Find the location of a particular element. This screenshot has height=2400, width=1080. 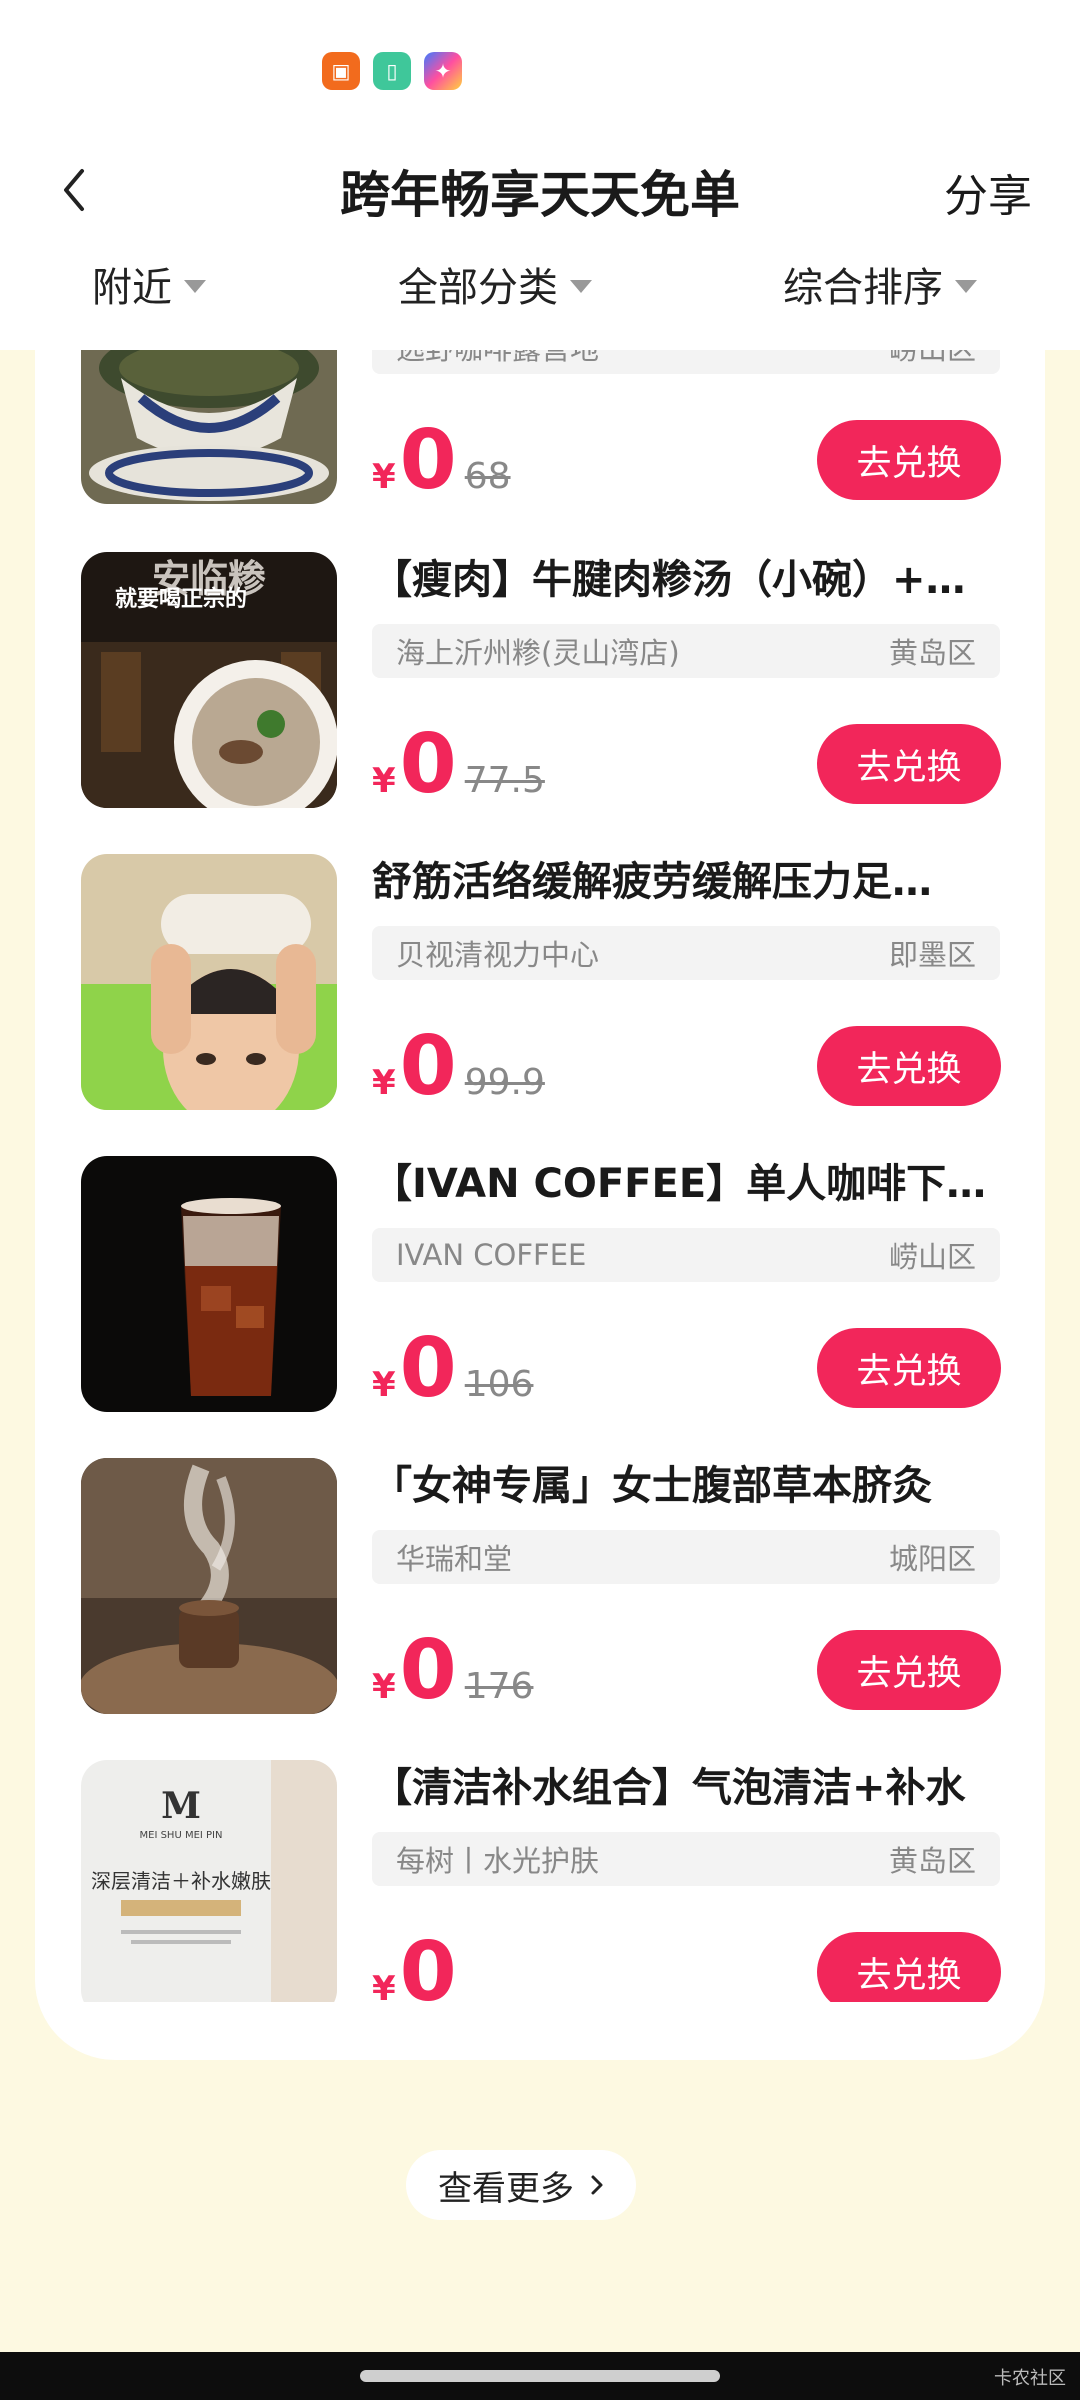

original-price: 176 is located at coordinates (499, 1686).